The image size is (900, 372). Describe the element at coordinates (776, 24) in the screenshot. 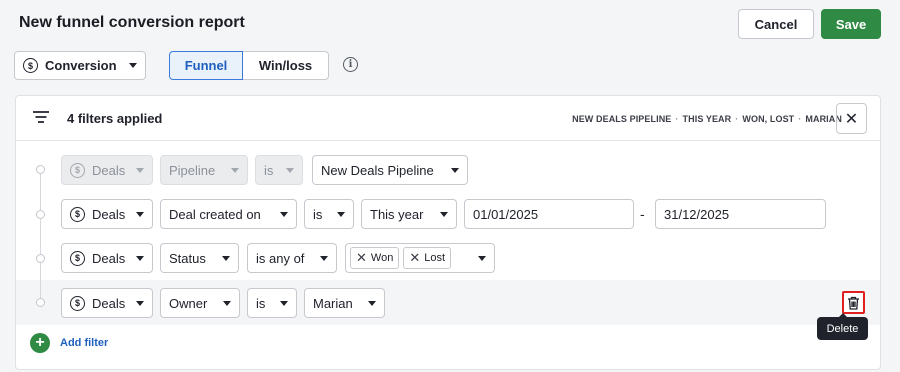

I see `cancel-button: Cancel` at that location.